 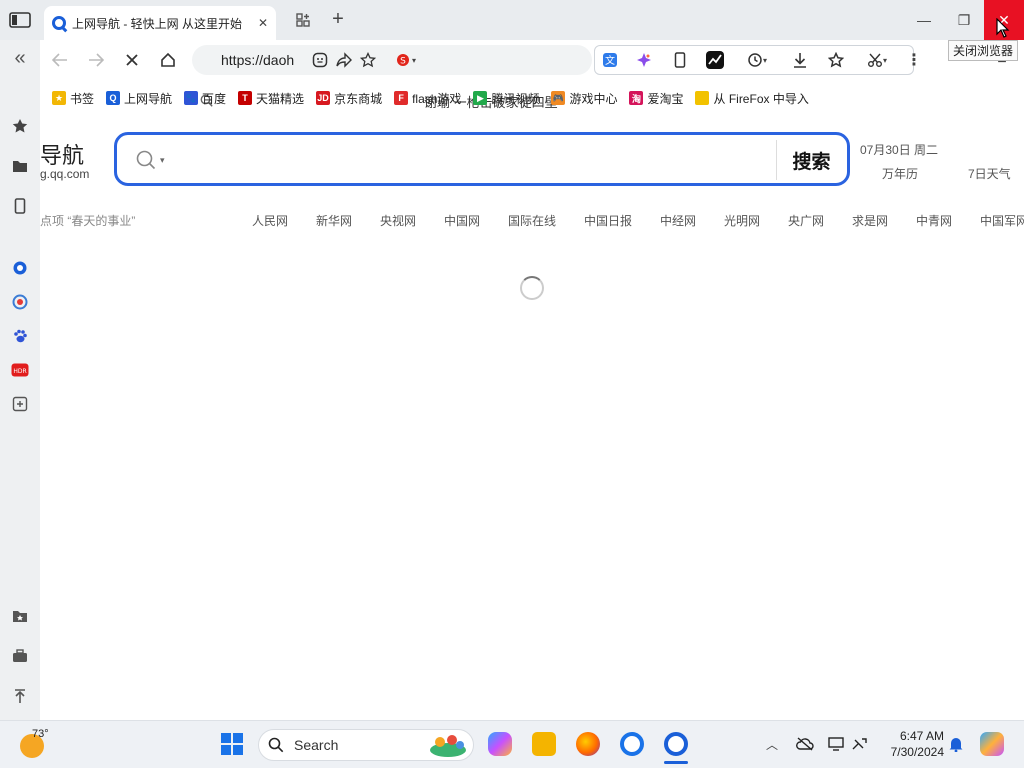 What do you see at coordinates (800, 60) in the screenshot?
I see `download-icon` at bounding box center [800, 60].